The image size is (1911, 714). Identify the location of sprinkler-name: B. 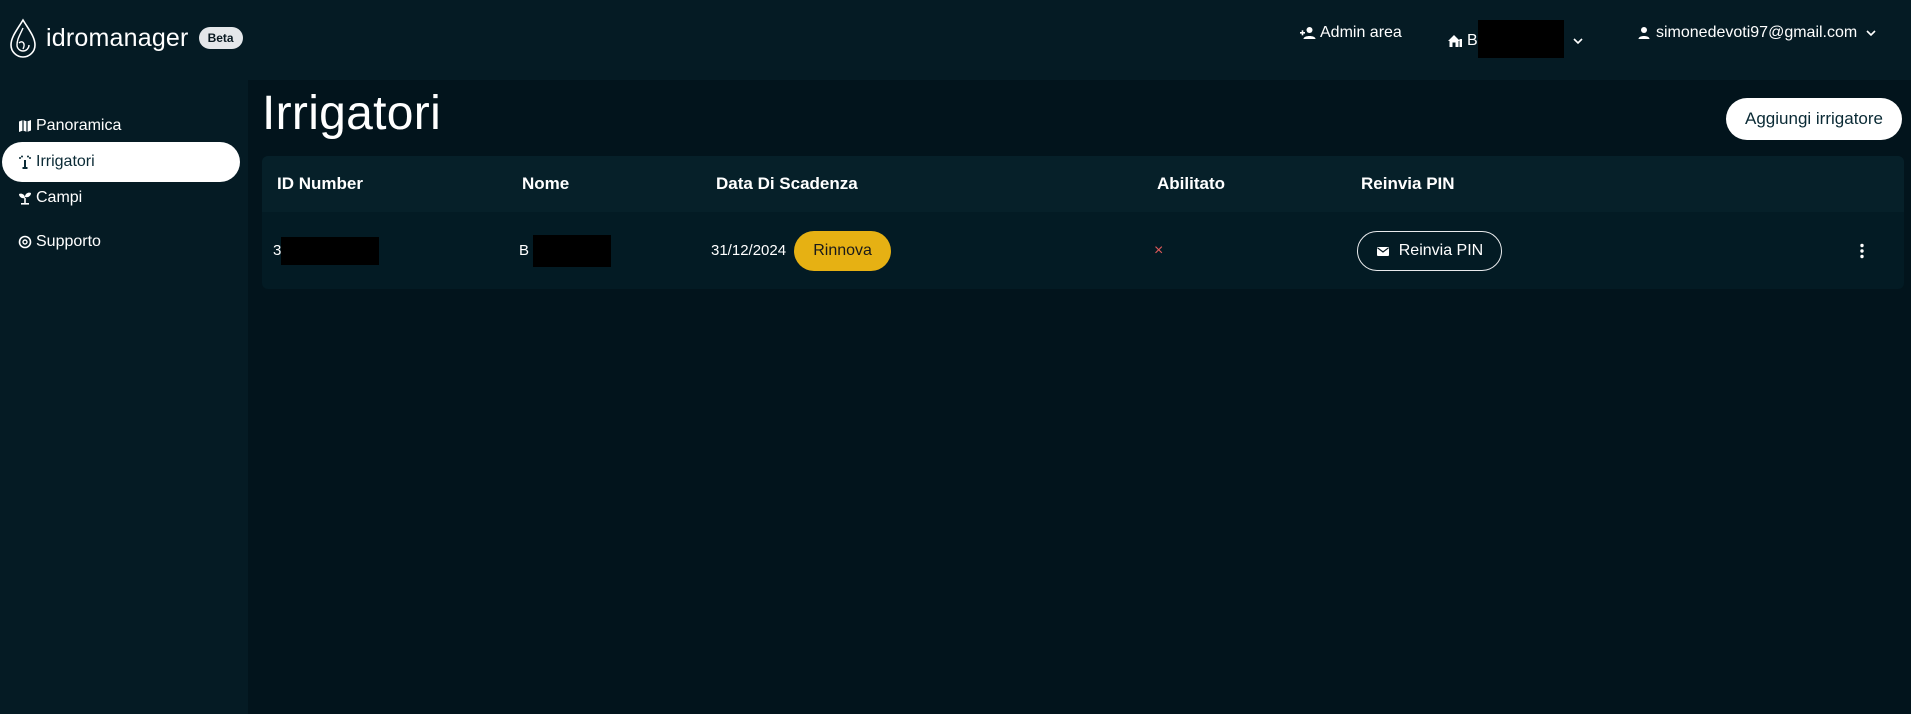
(524, 250).